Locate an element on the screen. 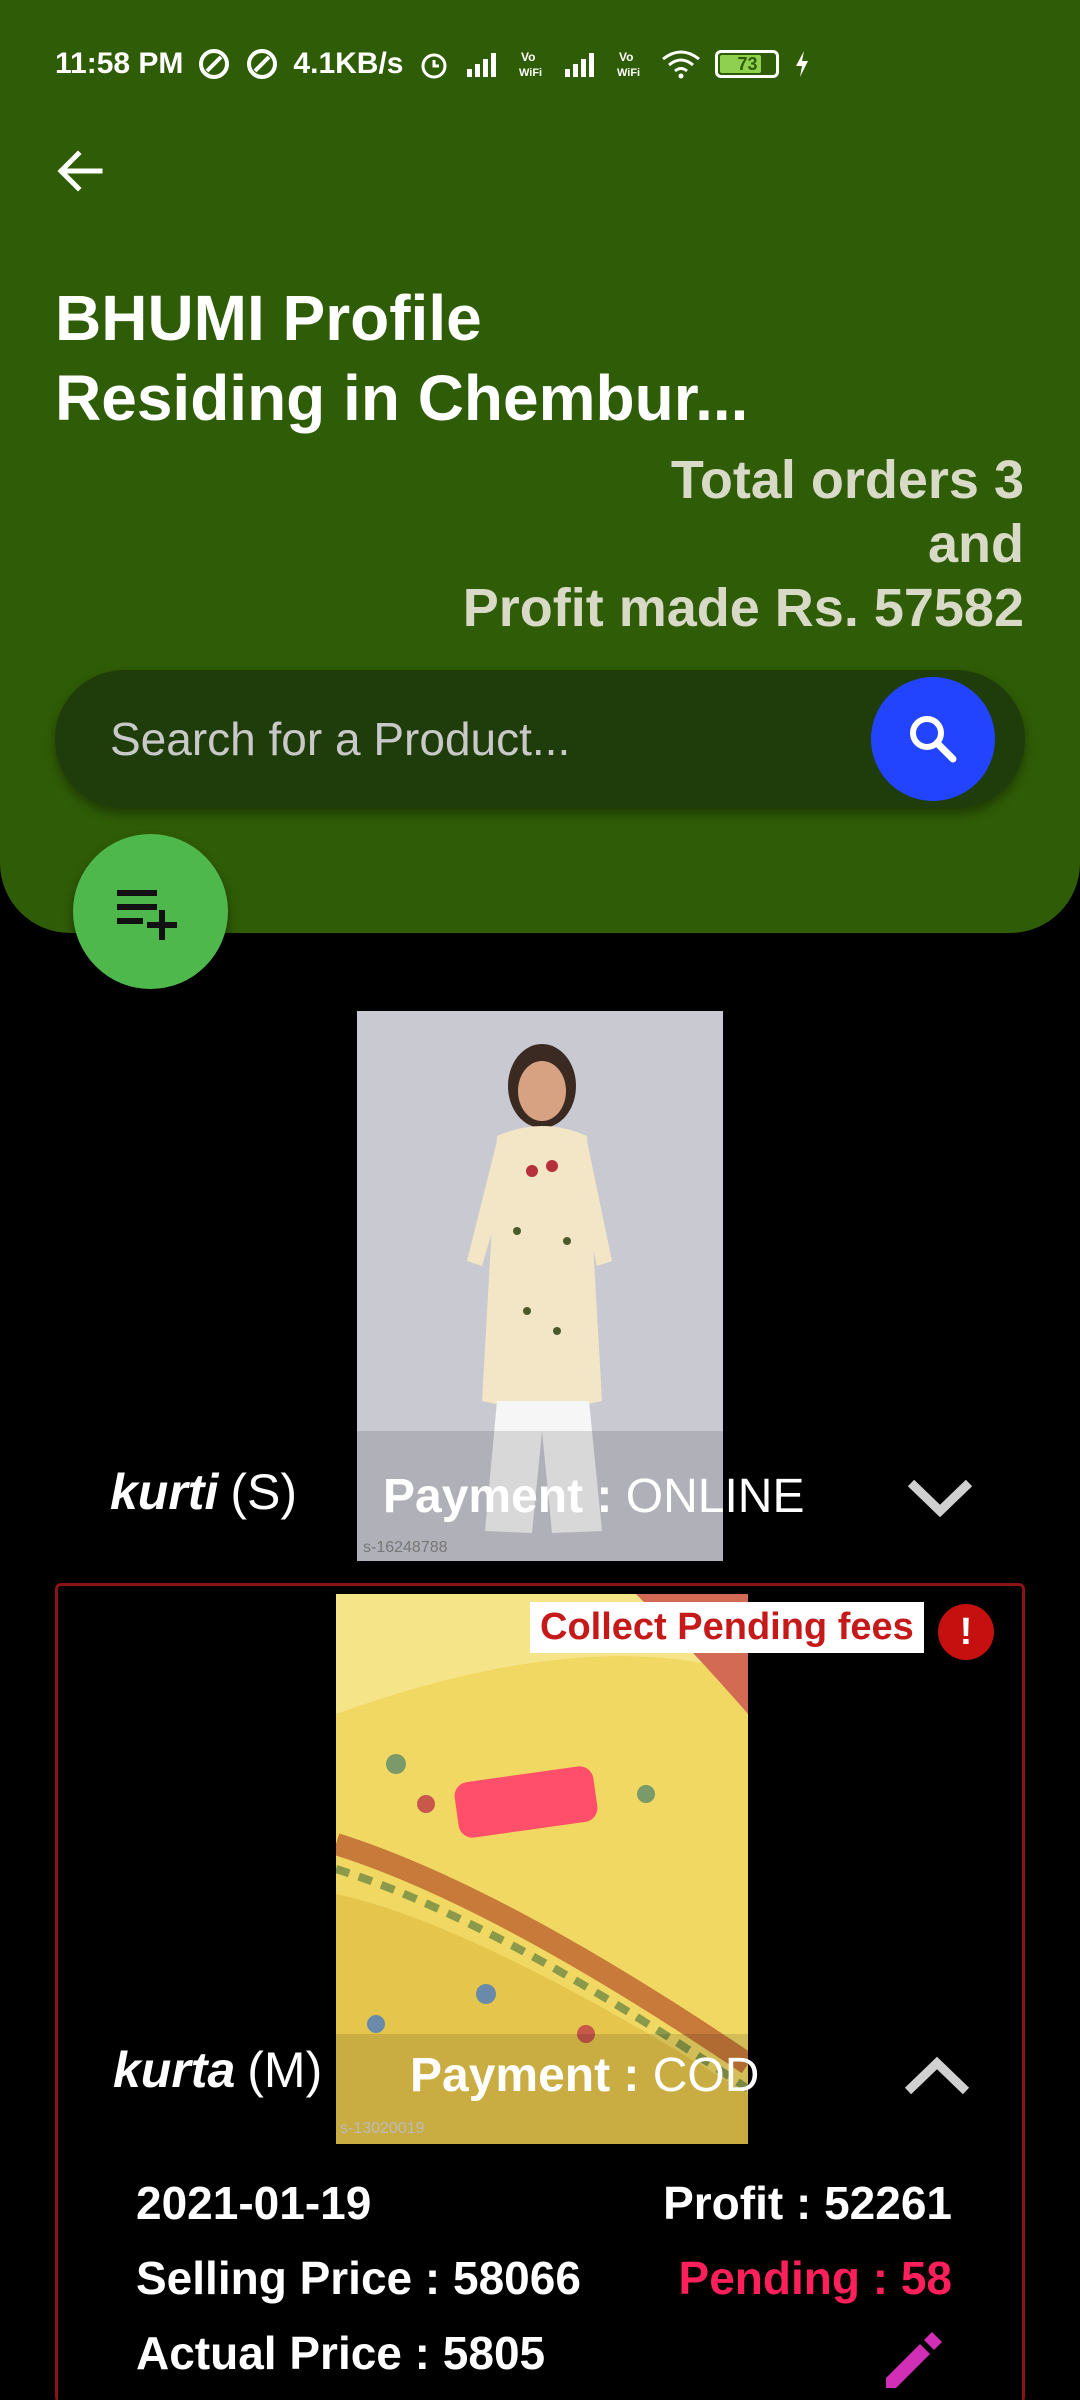 The width and height of the screenshot is (1080, 2400). profit-made: Profit made Rs. 57582 is located at coordinates (743, 608).